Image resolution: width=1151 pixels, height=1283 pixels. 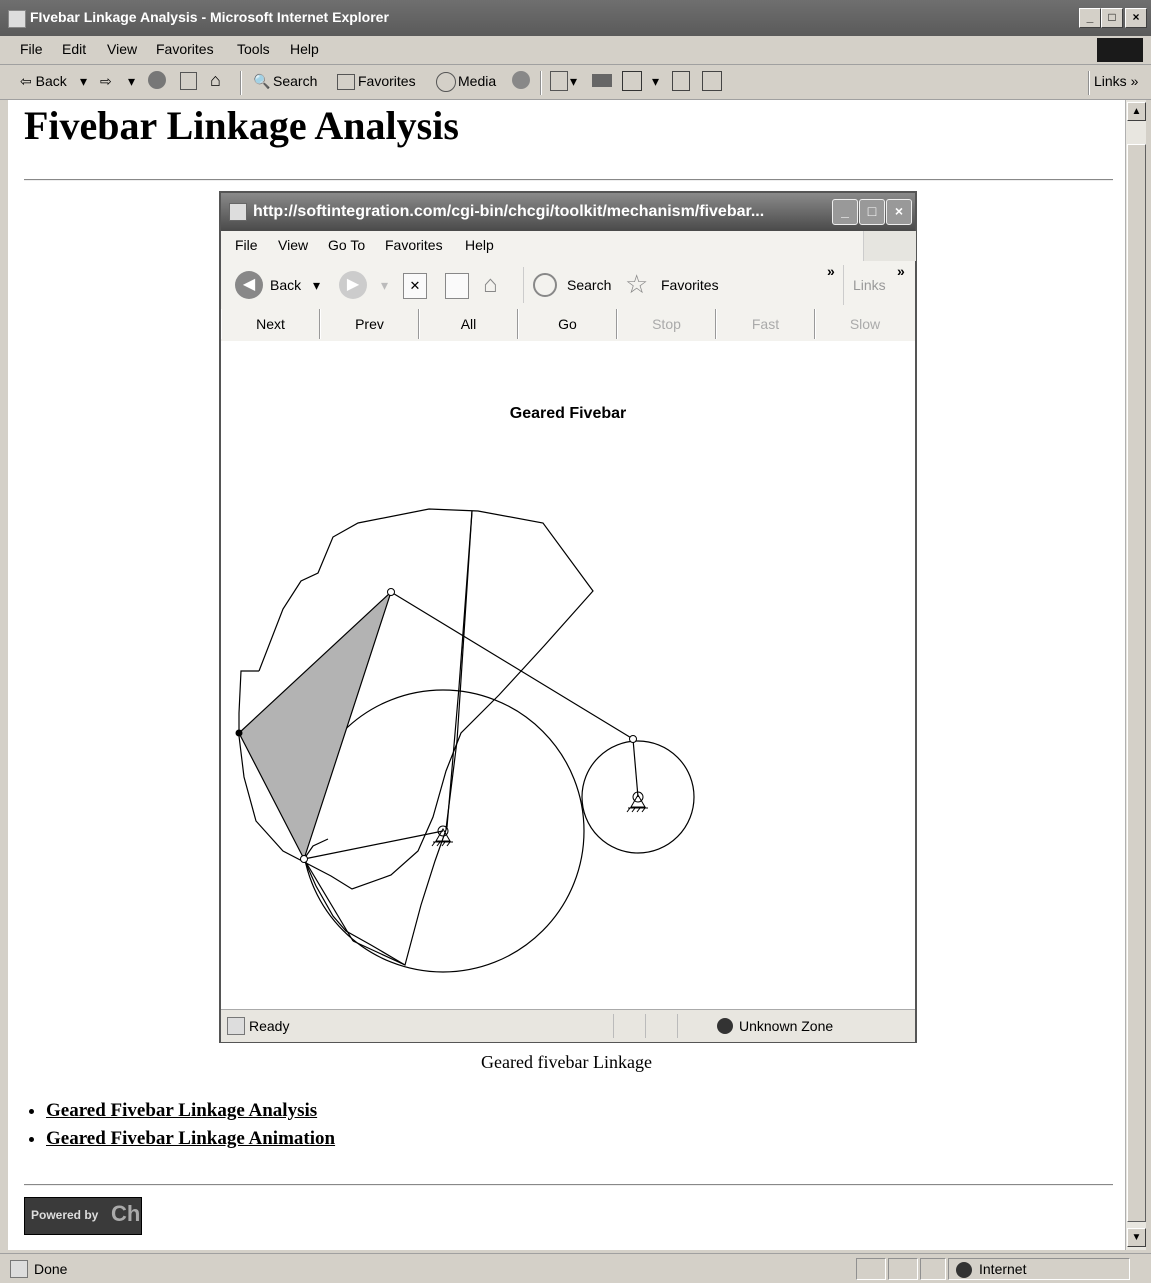 I want to click on list-item: Geared Fivebar Linkage Analysis, so click(x=190, y=1111).